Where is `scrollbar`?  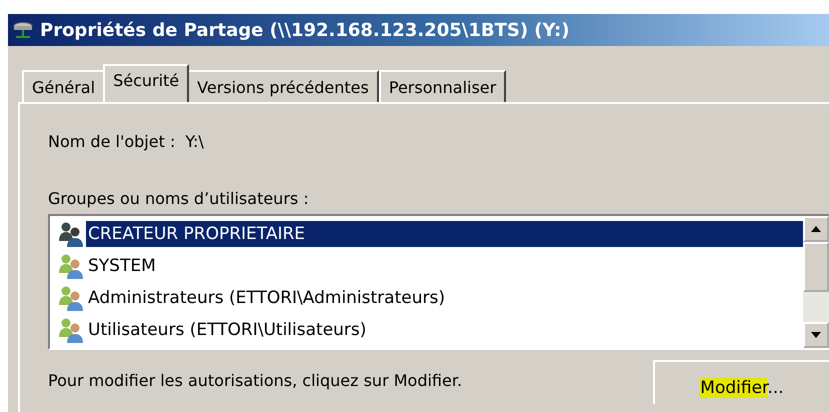
scrollbar is located at coordinates (816, 282).